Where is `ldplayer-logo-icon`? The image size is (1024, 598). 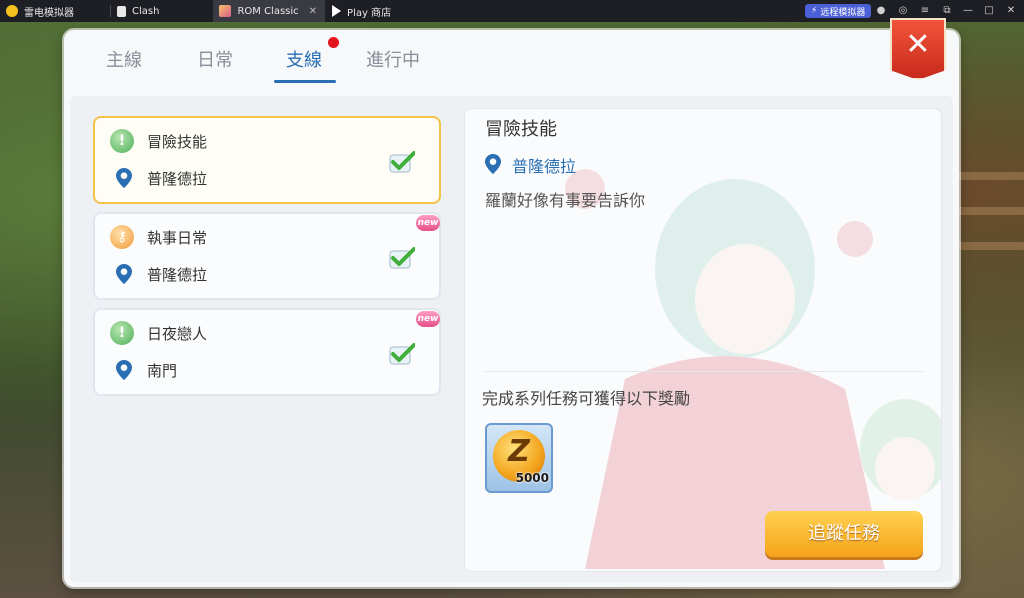
ldplayer-logo-icon is located at coordinates (12, 11).